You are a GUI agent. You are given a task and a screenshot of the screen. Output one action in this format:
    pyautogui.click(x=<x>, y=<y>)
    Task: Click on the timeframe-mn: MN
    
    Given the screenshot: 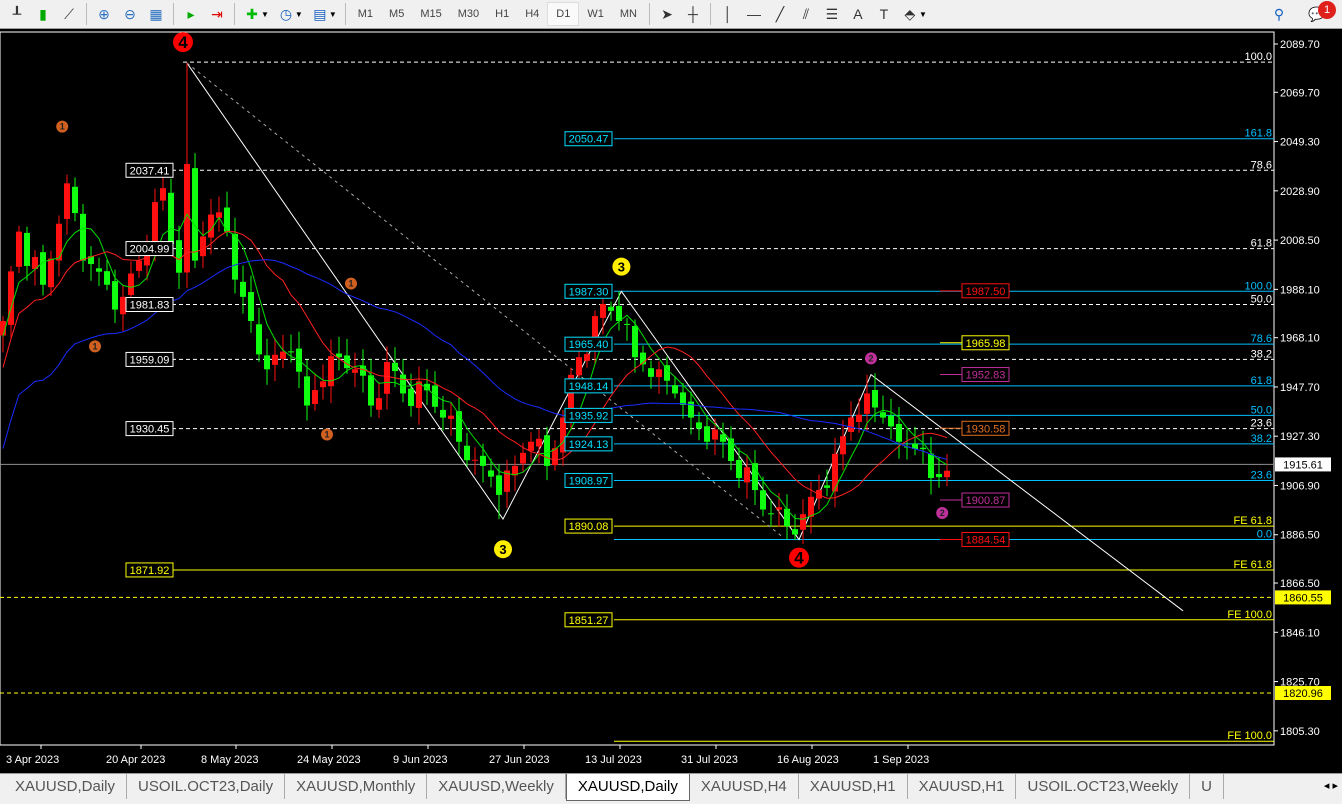 What is the action you would take?
    pyautogui.click(x=628, y=14)
    